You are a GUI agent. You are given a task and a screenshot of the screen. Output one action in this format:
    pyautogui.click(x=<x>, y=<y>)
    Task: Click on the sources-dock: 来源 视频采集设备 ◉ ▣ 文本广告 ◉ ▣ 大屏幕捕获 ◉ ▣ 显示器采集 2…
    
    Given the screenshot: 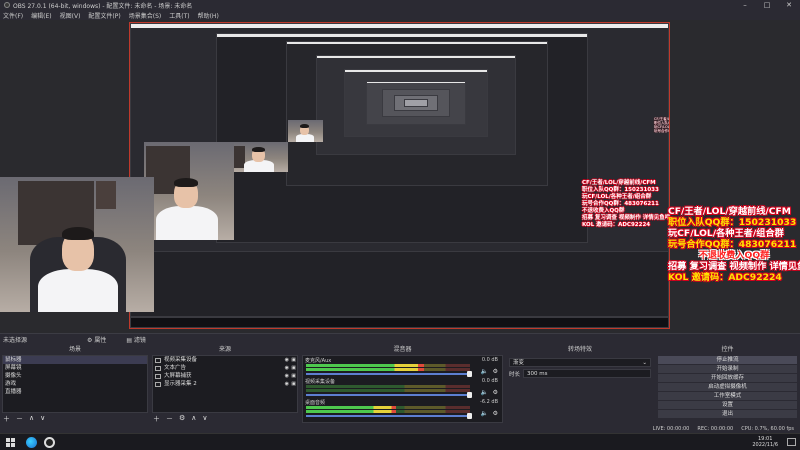 What is the action you would take?
    pyautogui.click(x=225, y=385)
    